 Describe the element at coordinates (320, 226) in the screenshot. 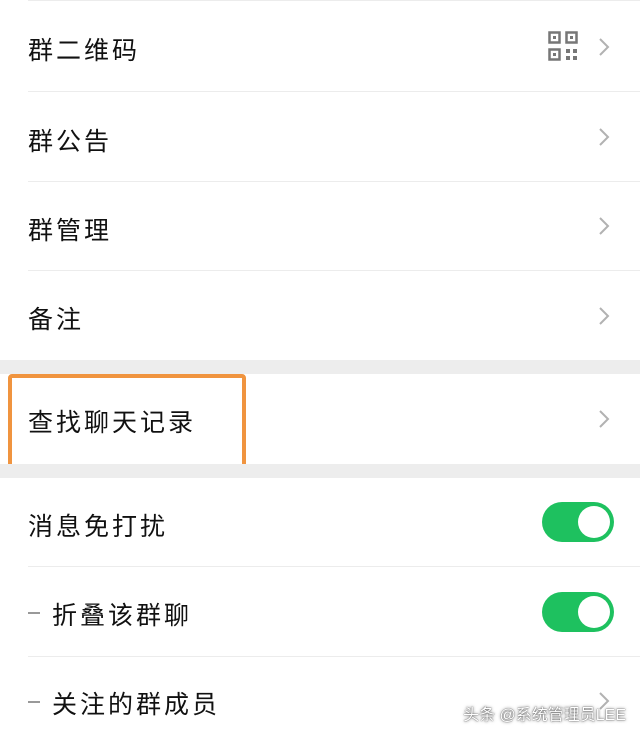

I see `menu-item-management: 群管理` at that location.